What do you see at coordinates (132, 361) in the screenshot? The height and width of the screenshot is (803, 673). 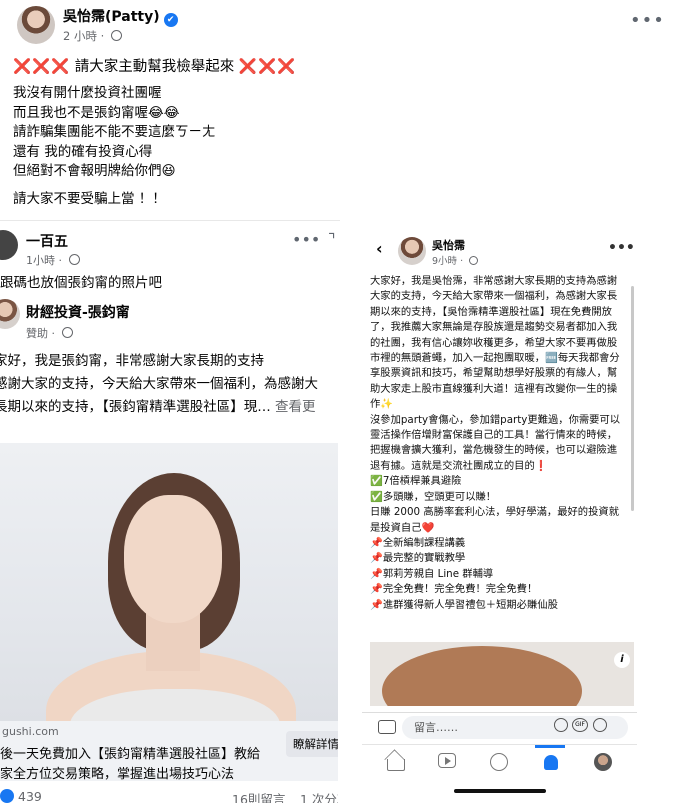 I see `ad-body-line: 家好，我是張鈞甯，非常感謝大家長期的支持` at bounding box center [132, 361].